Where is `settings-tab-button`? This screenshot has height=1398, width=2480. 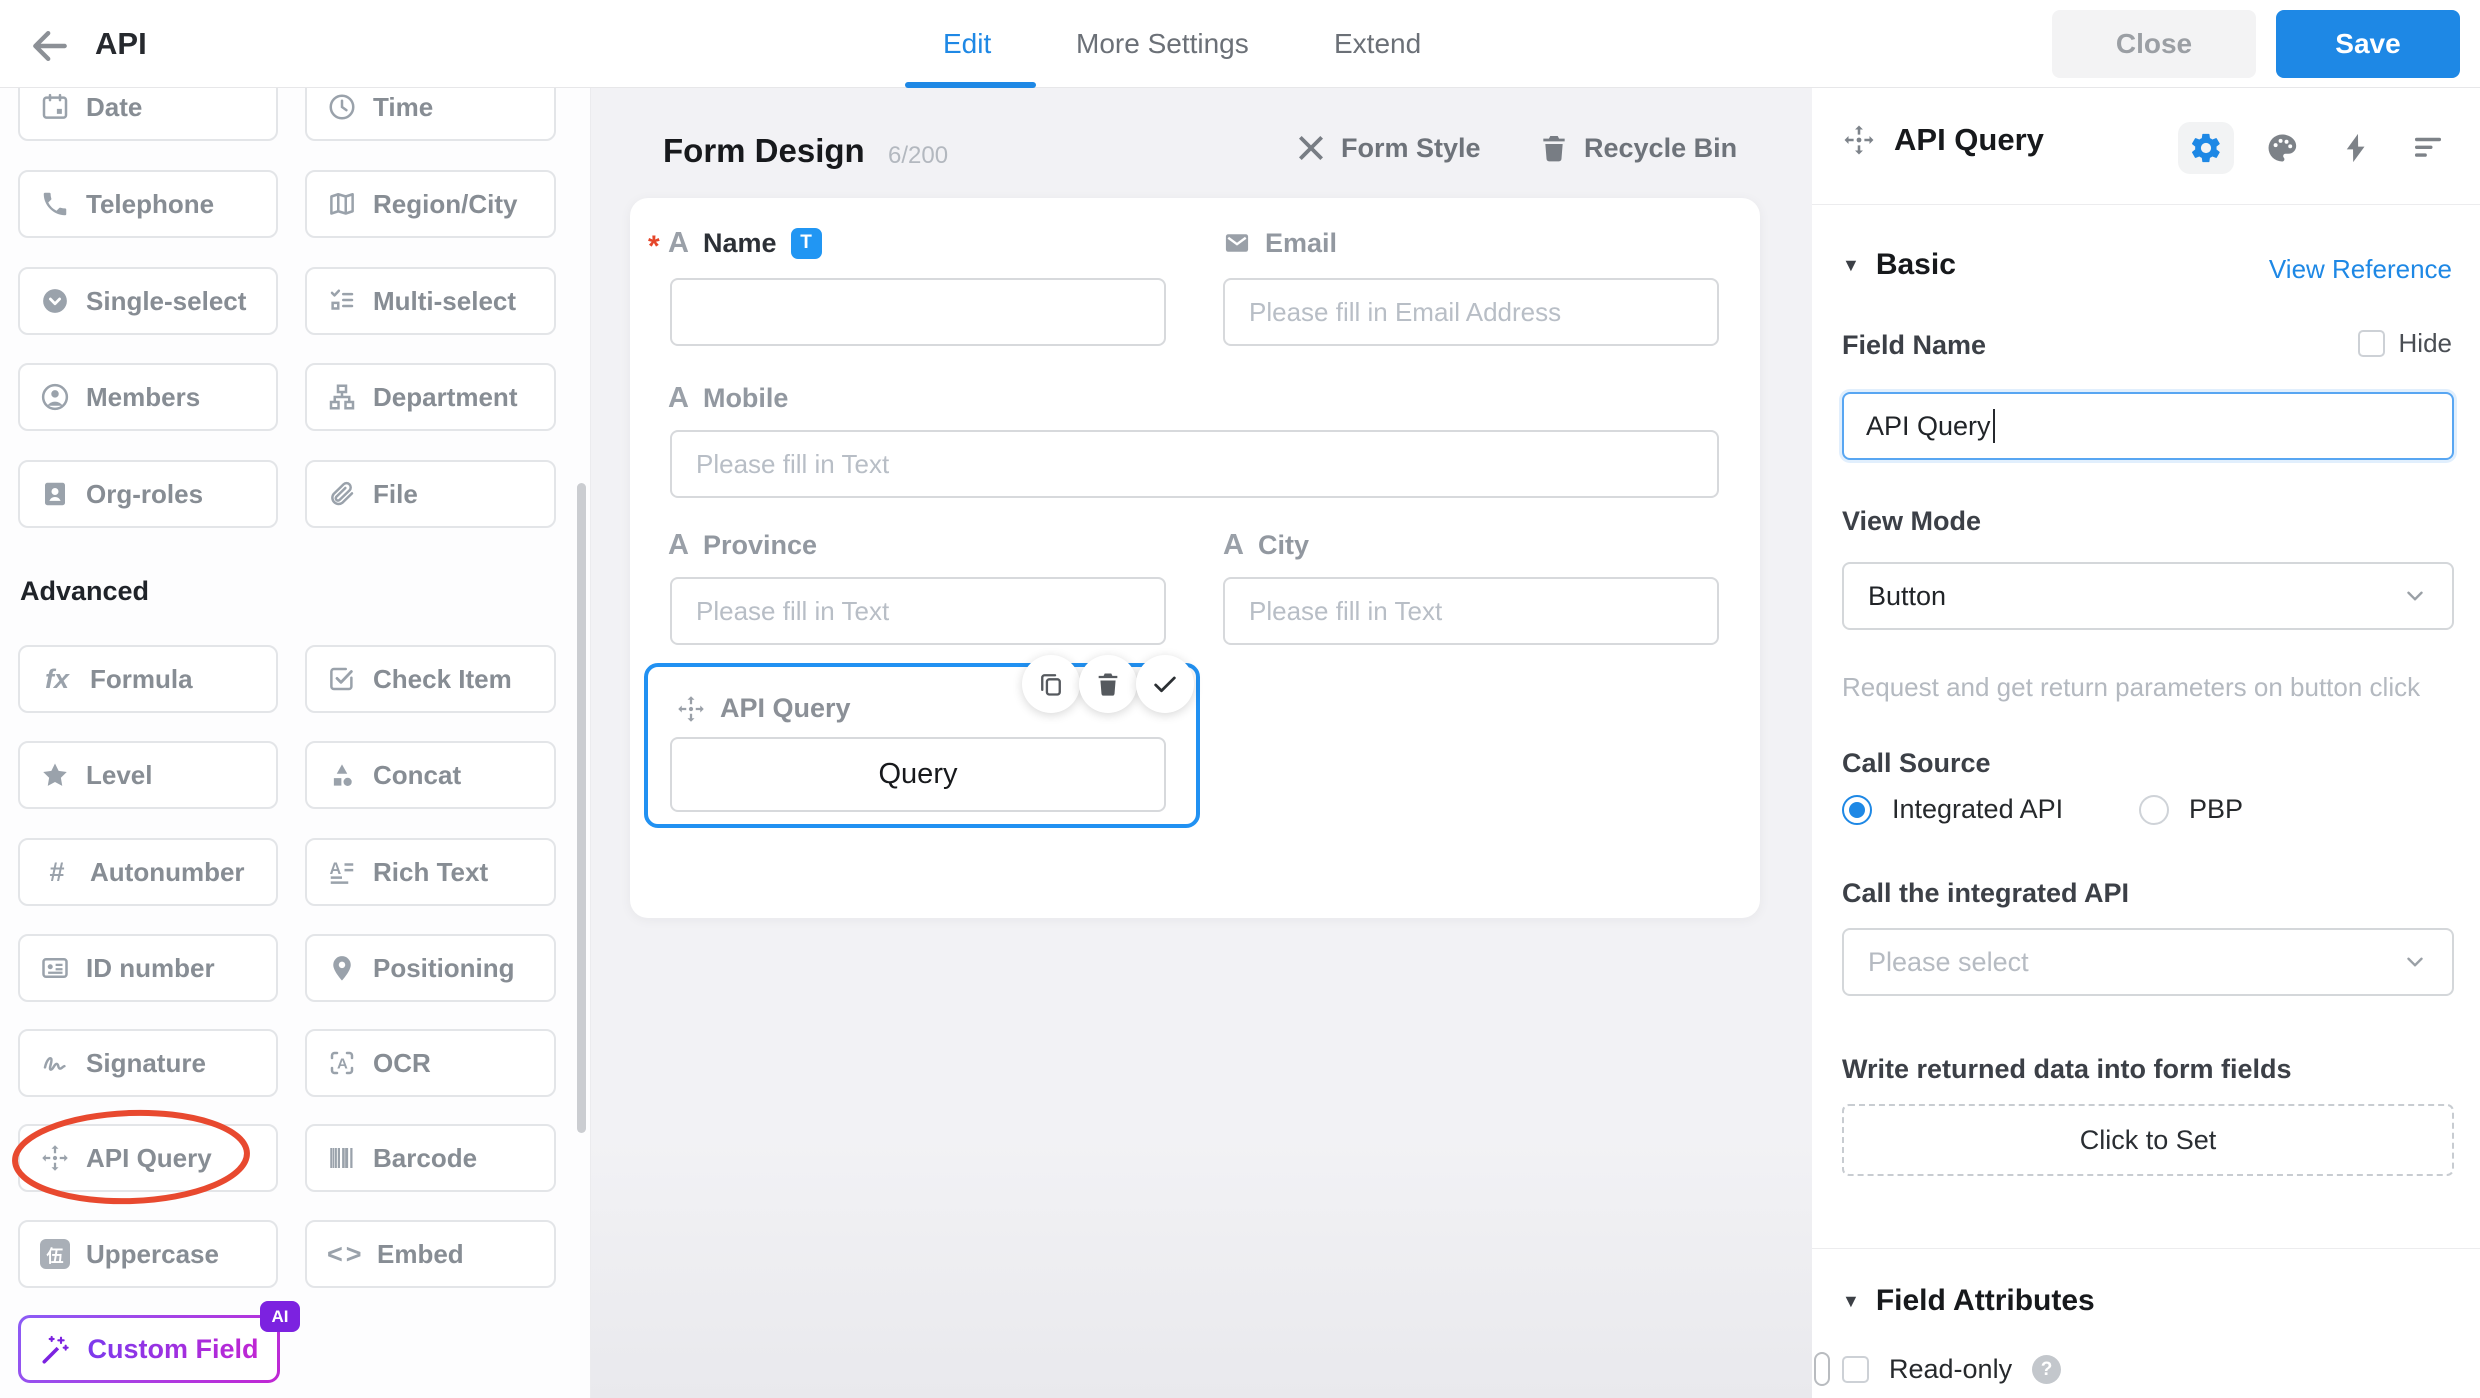 settings-tab-button is located at coordinates (2206, 148).